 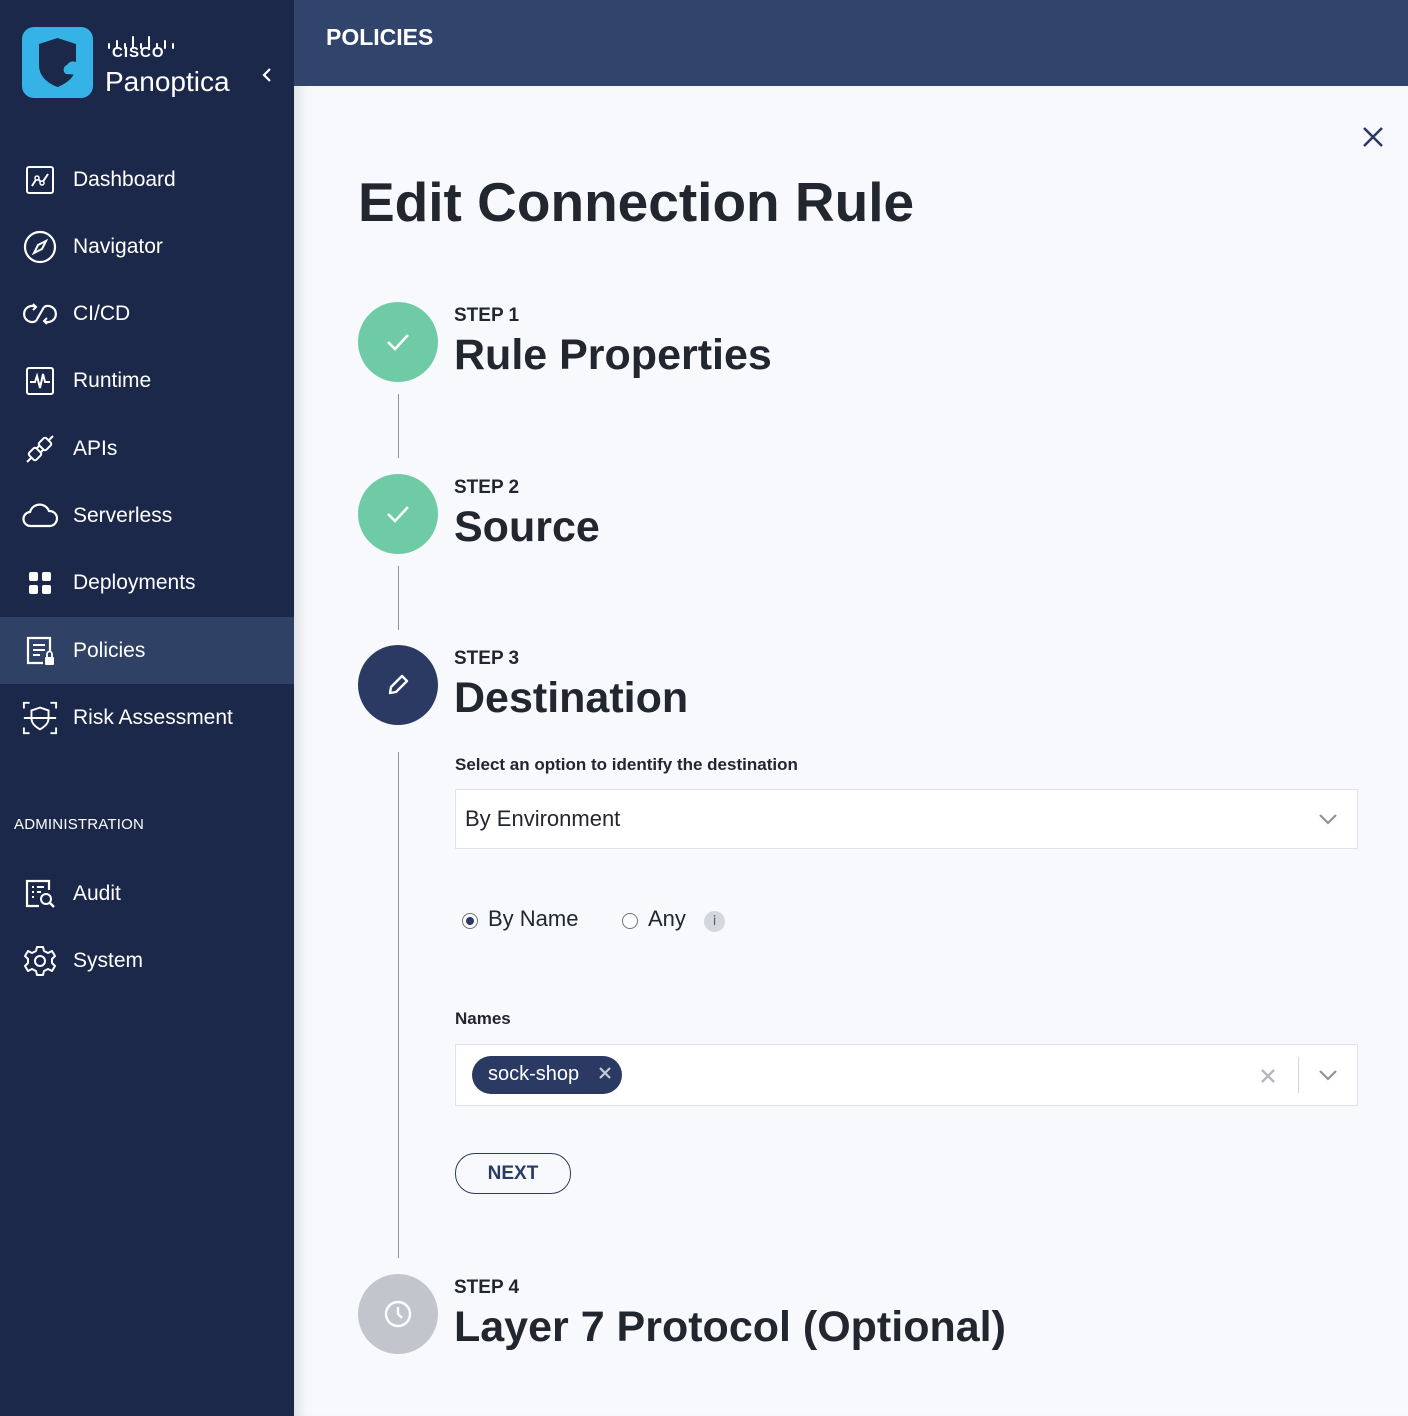 What do you see at coordinates (1298, 1075) in the screenshot?
I see `separator` at bounding box center [1298, 1075].